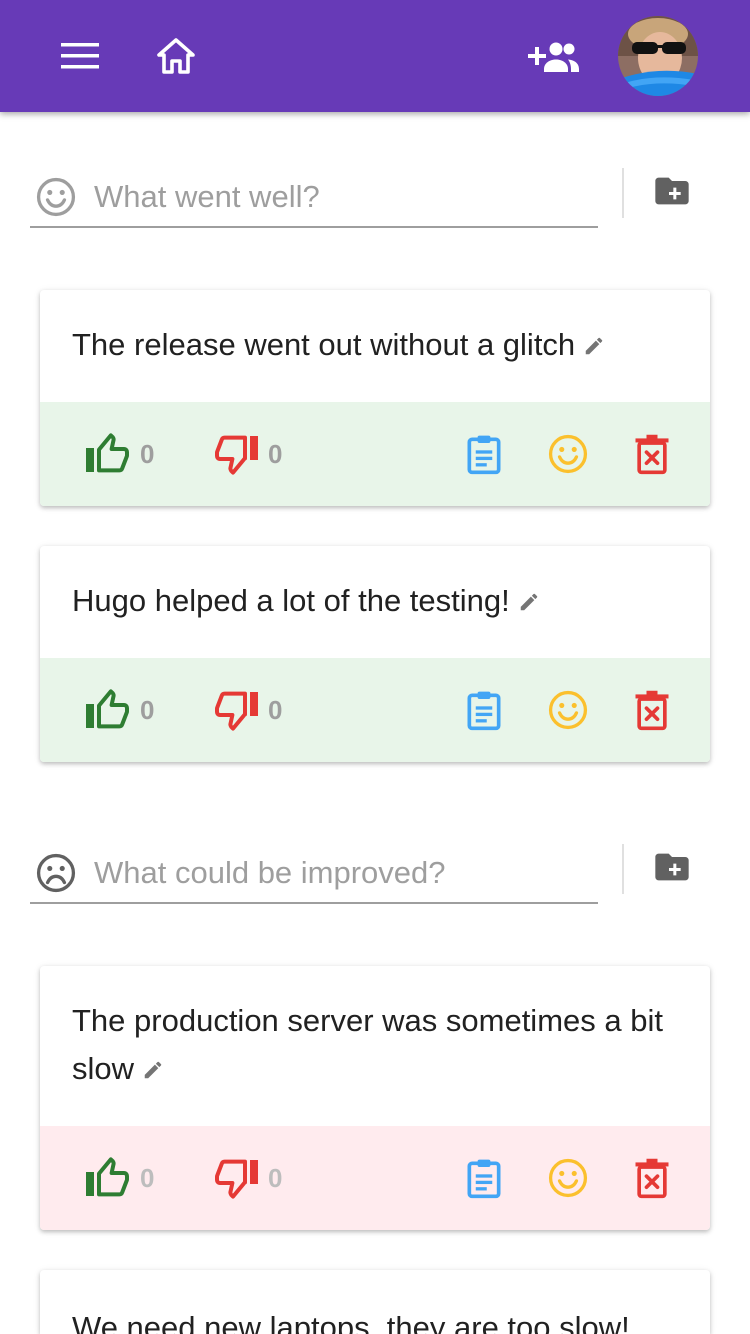  I want to click on retro-card: Hugo helped a lot of the testing! 0 0, so click(375, 654).